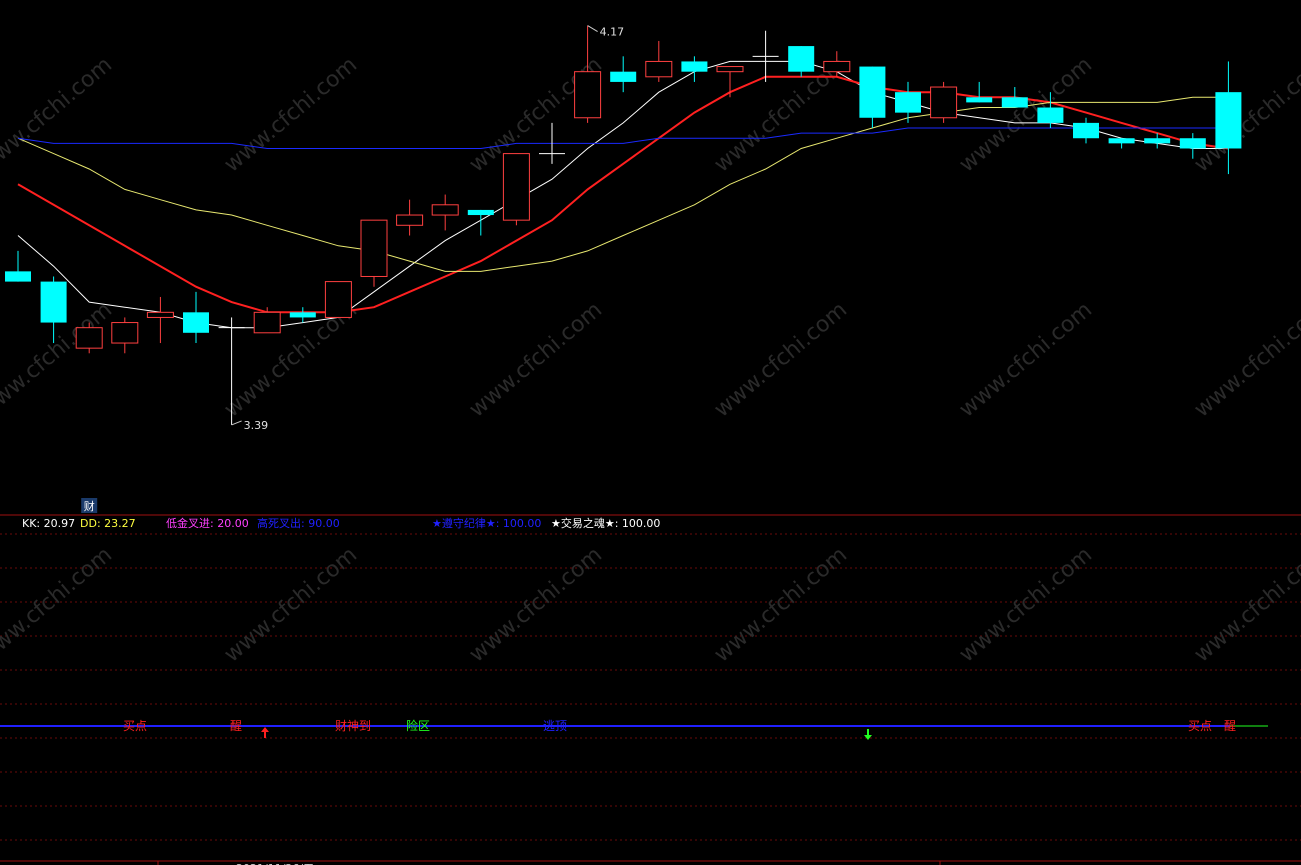 The width and height of the screenshot is (1301, 865). I want to click on signal-arrow-up, so click(265, 732).